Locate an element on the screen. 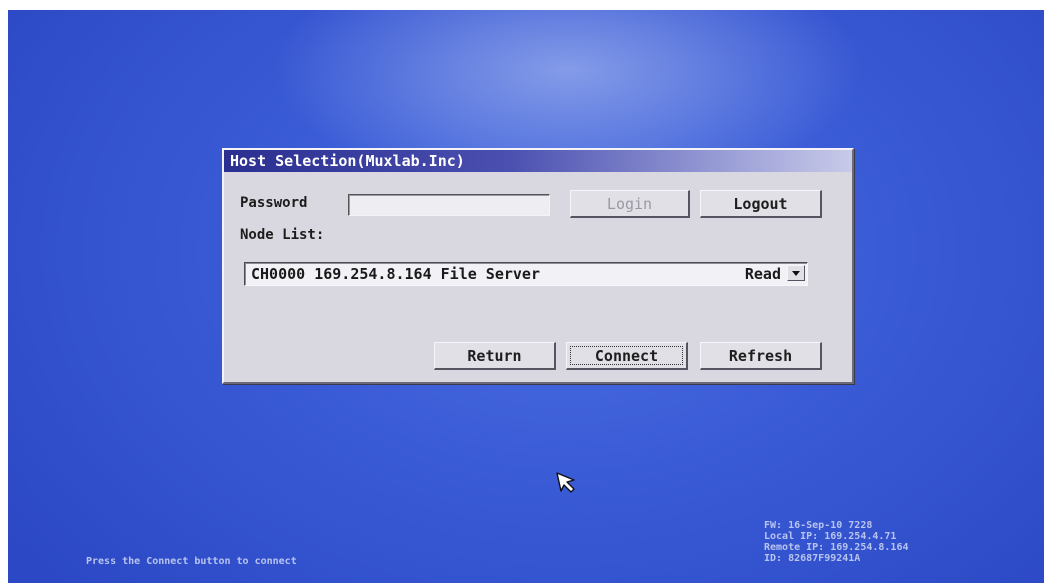 This screenshot has width=1048, height=585. refresh-button: Refresh is located at coordinates (761, 356).